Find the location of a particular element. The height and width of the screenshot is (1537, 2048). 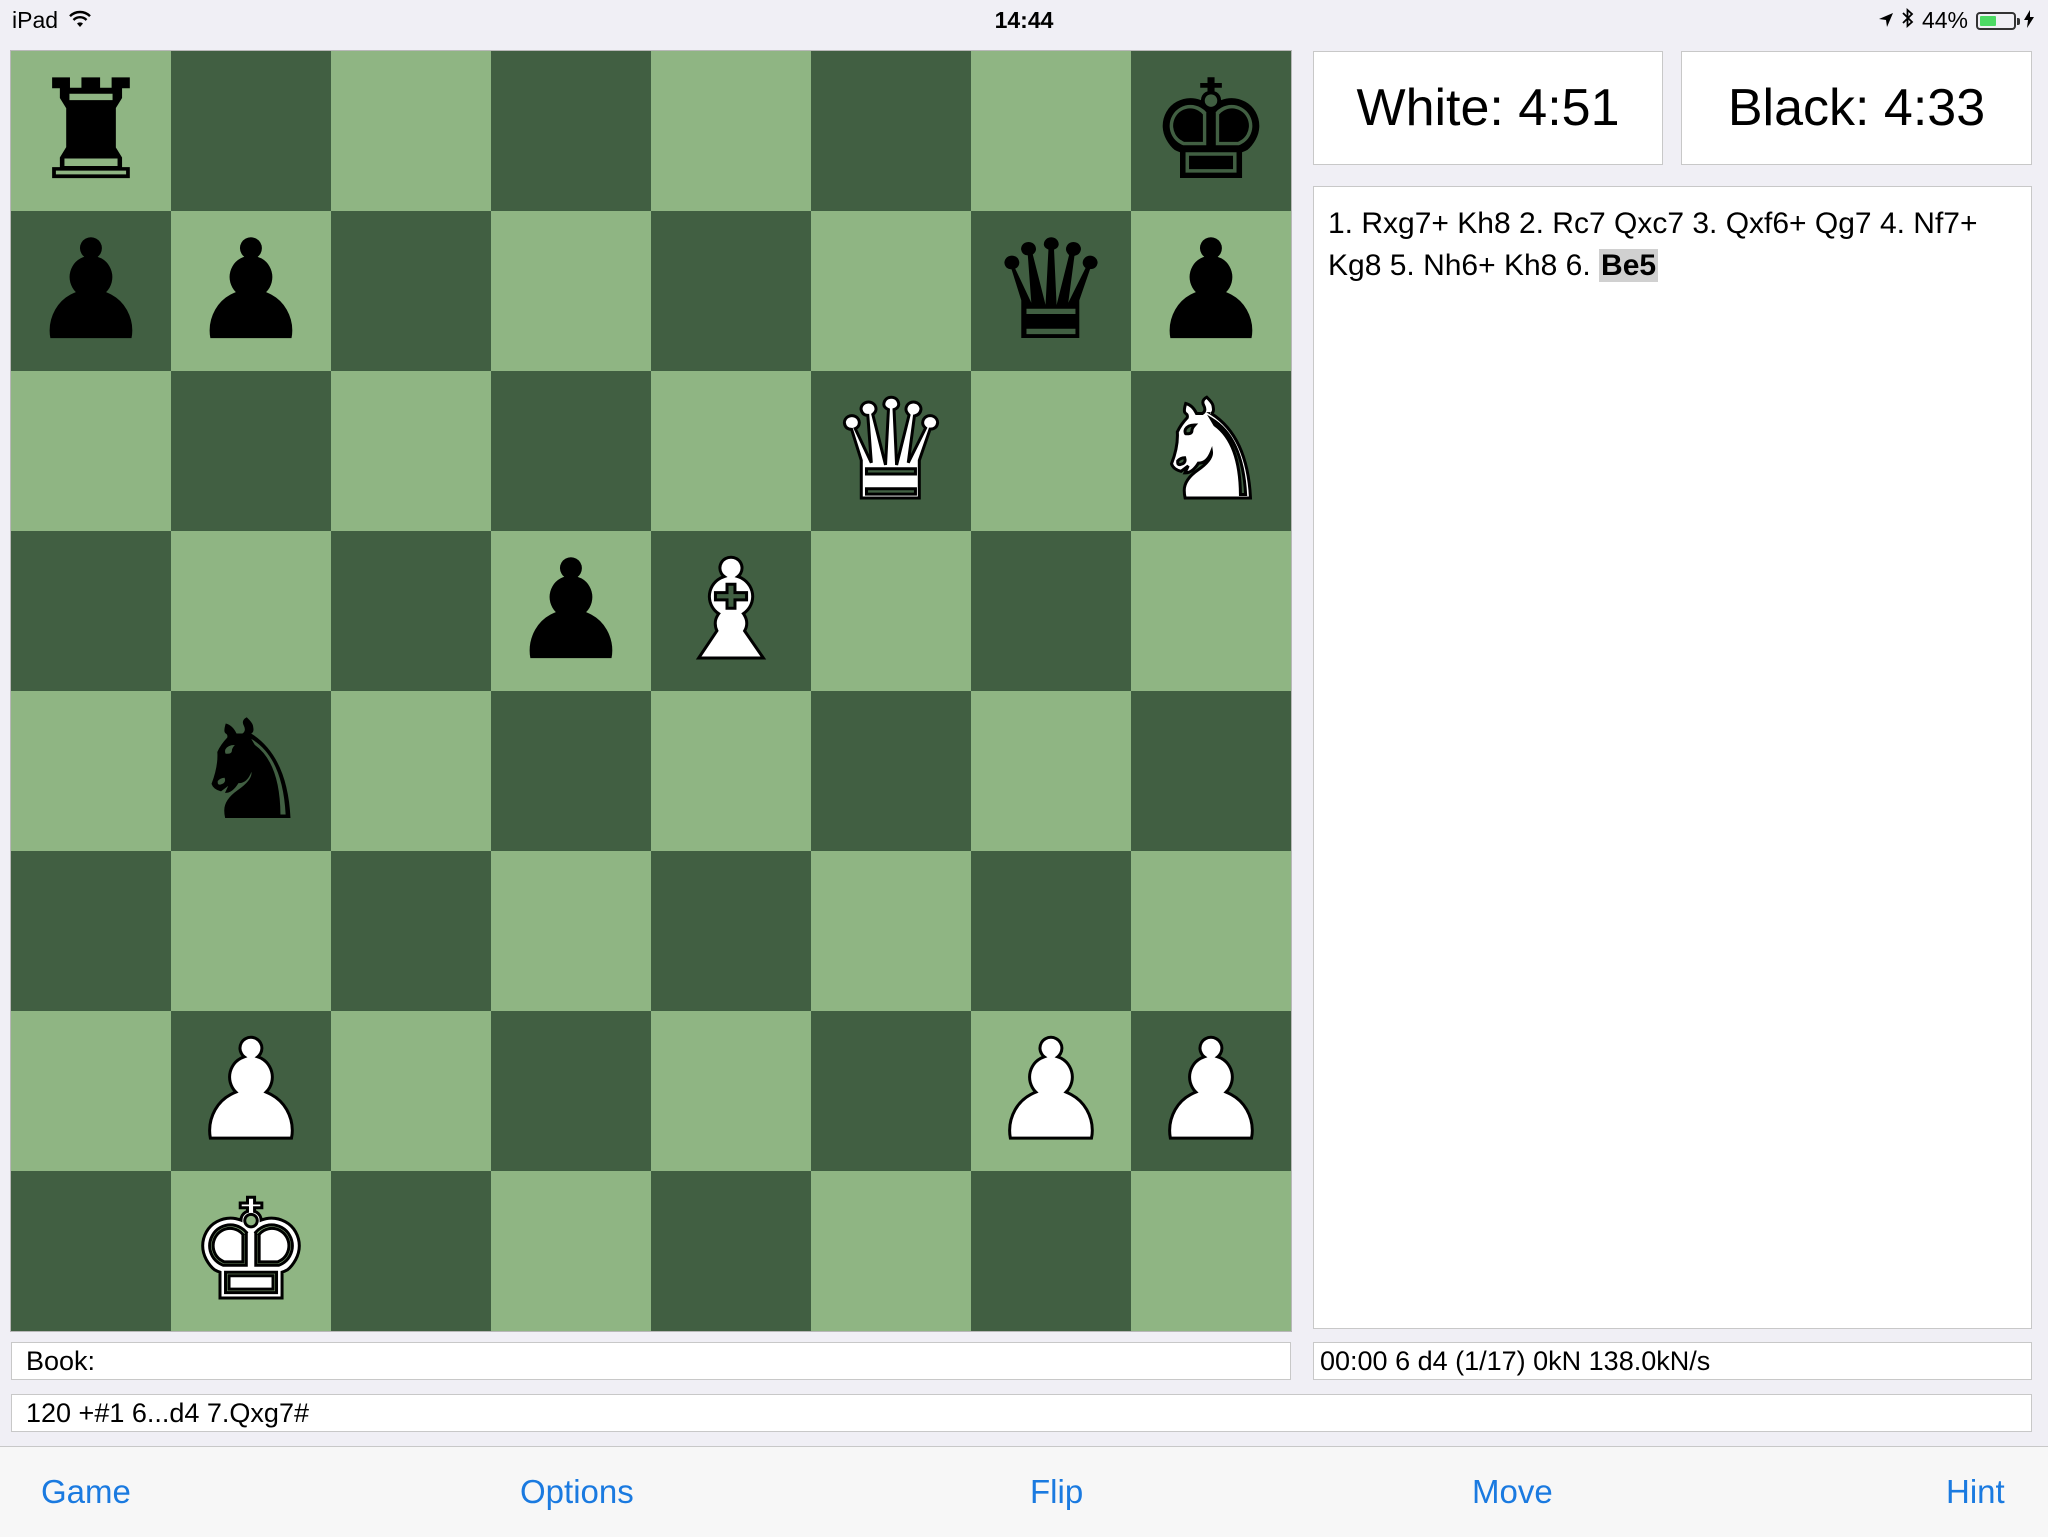

square-f2 is located at coordinates (891, 1091).